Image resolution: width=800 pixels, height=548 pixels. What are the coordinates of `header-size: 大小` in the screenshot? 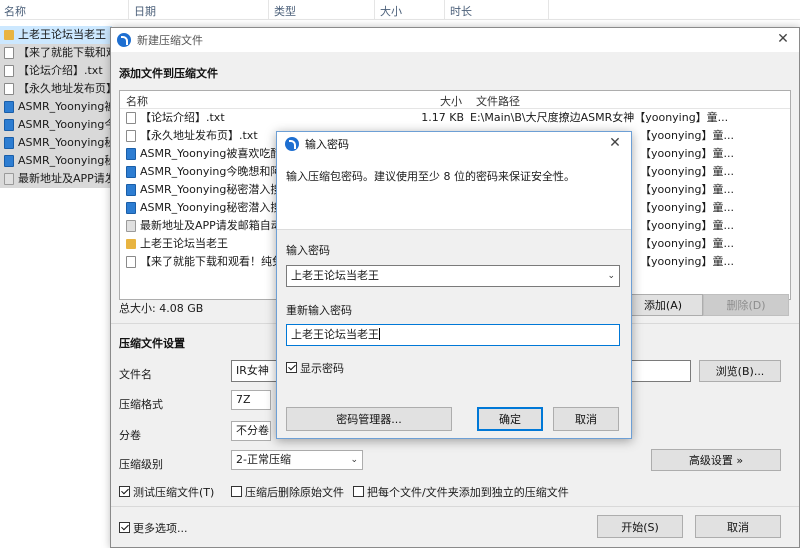 It's located at (451, 101).